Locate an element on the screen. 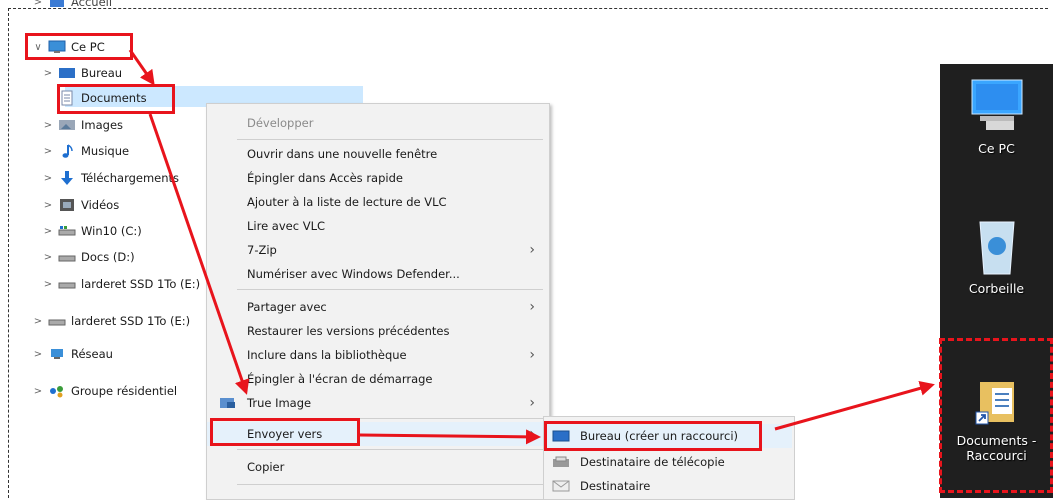 Image resolution: width=1053 pixels, height=500 pixels. annotation-box-desktop-shortcut is located at coordinates (996, 415).